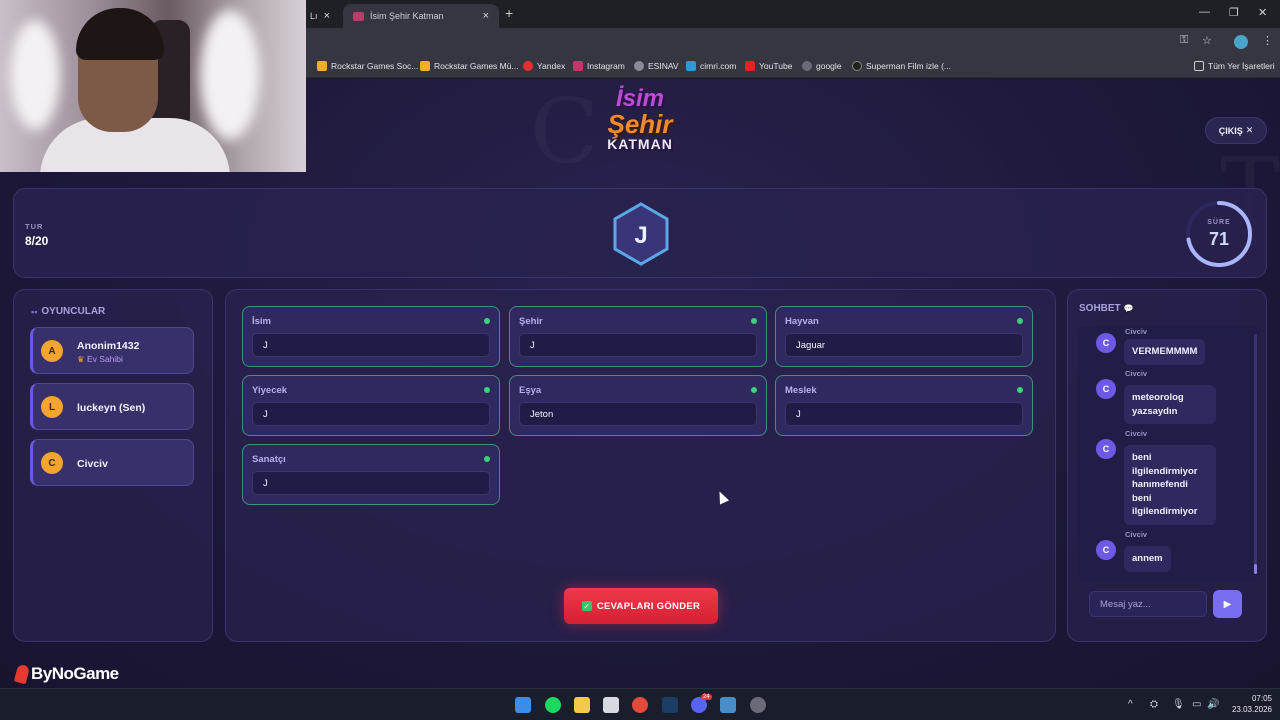  What do you see at coordinates (531, 321) in the screenshot?
I see `field-label: Şehir` at bounding box center [531, 321].